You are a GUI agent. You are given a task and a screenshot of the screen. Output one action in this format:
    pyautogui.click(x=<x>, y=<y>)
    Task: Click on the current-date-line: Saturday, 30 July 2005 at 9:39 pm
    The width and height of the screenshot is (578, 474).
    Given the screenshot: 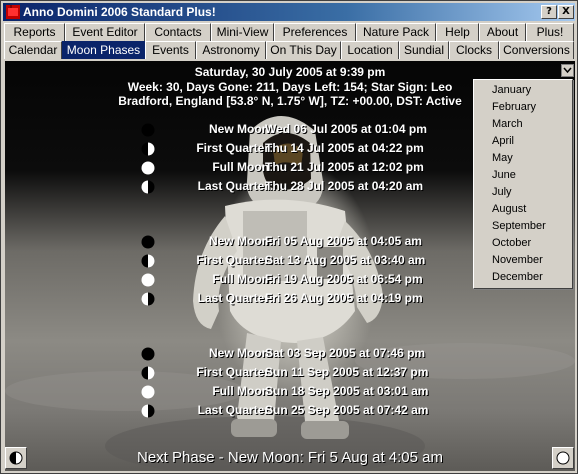 What is the action you would take?
    pyautogui.click(x=290, y=72)
    